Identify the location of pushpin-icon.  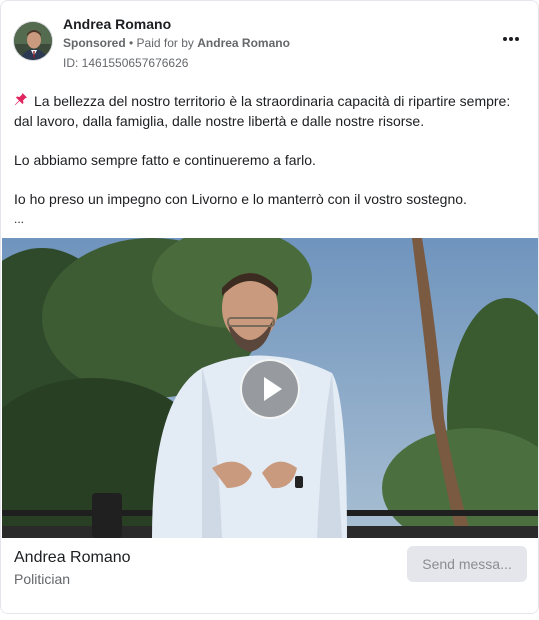
(22, 101).